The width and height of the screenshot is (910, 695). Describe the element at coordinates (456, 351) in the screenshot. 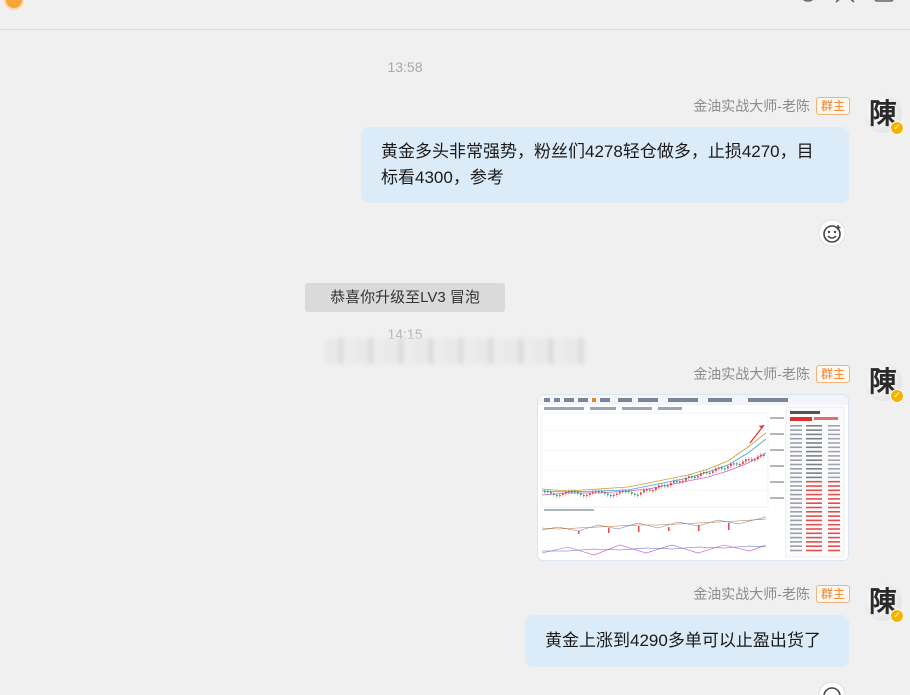

I see `blurred-overlay` at that location.